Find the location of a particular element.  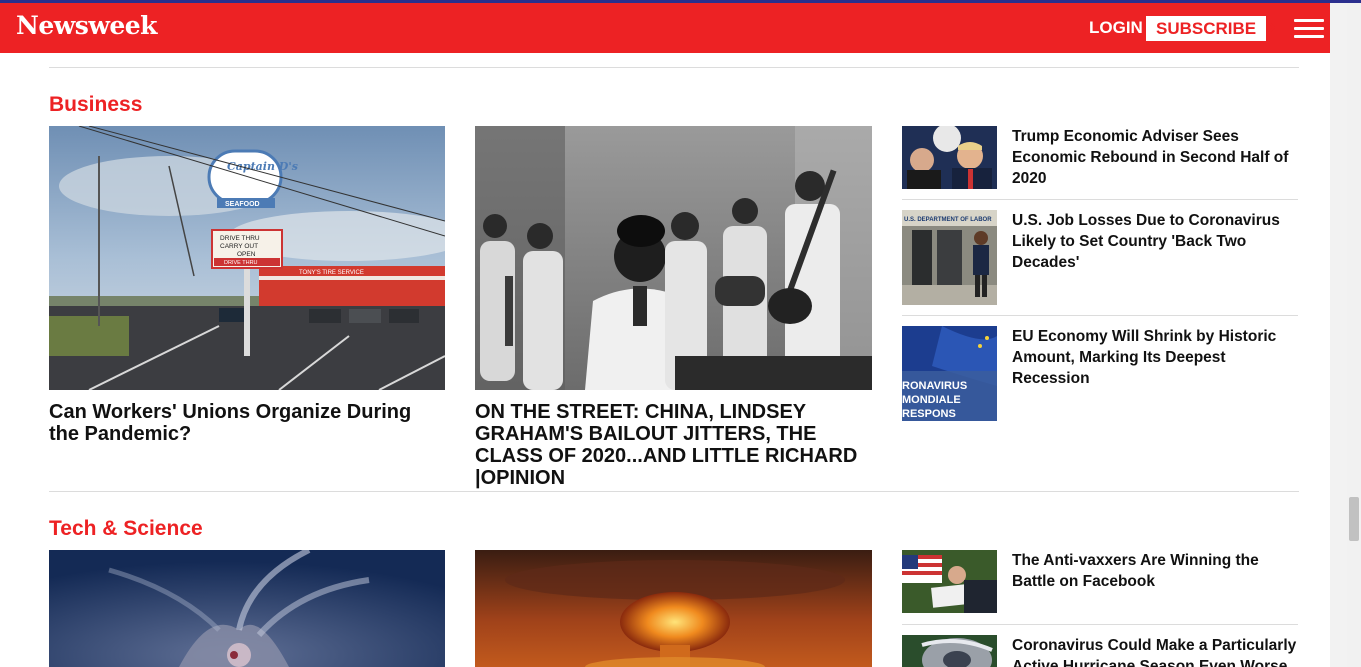

side-thumb-trump-adviser is located at coordinates (949, 157).